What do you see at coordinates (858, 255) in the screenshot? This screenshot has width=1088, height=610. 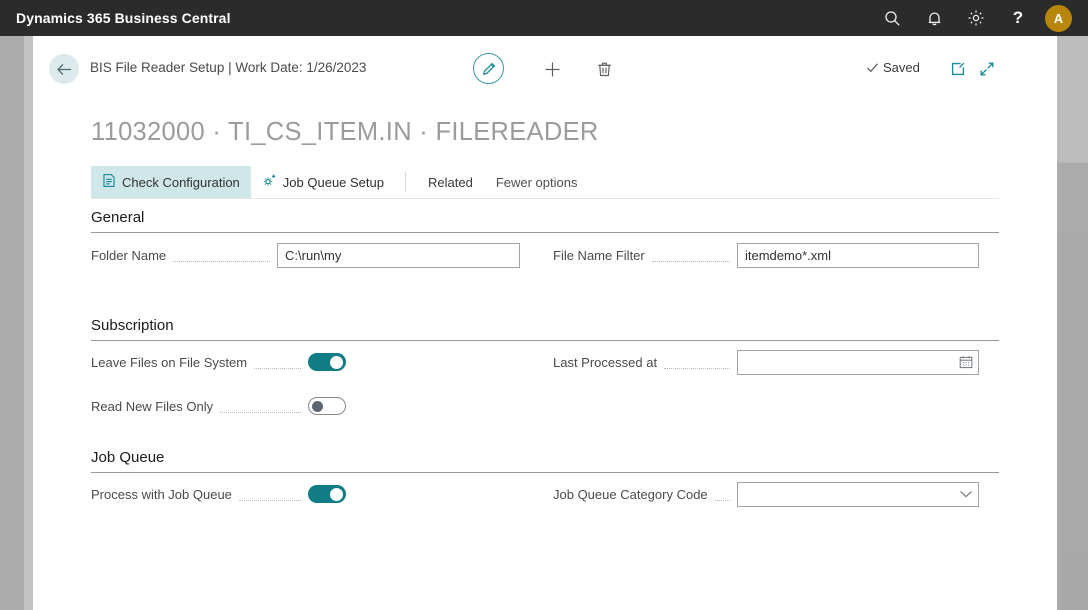 I see `file-name-filter-input: itemdemo*.xml` at bounding box center [858, 255].